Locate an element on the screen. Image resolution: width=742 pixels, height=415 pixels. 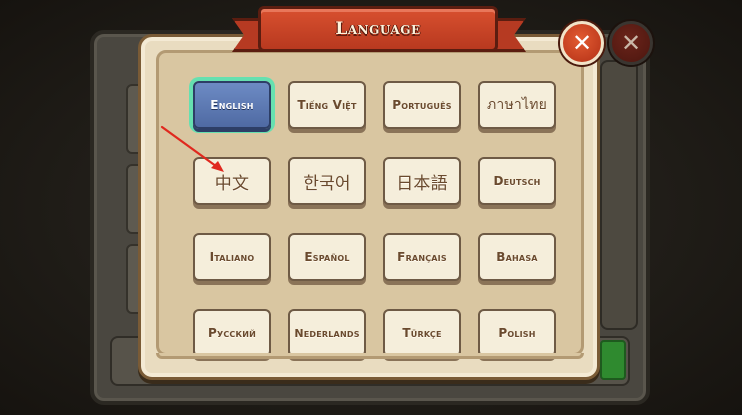
title-ribbon: Language is located at coordinates (378, 29).